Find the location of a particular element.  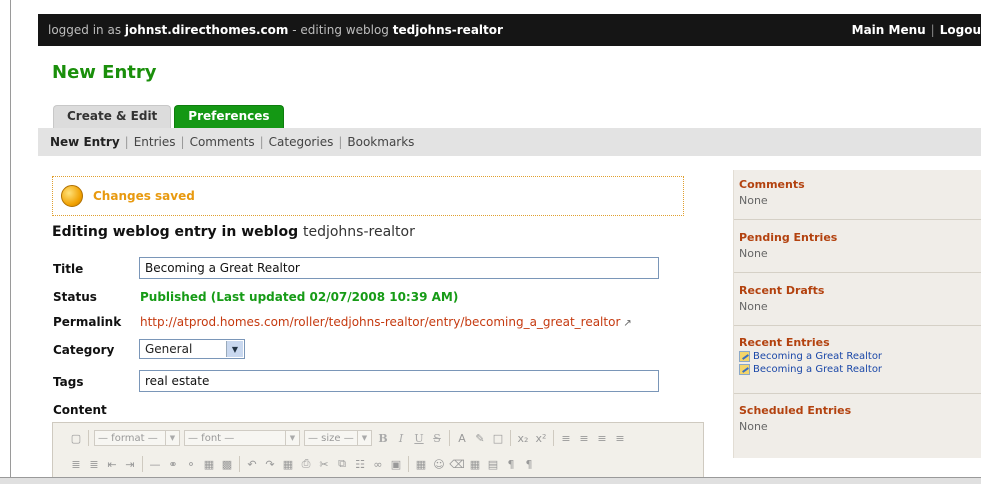

size-select-value: — size — is located at coordinates (331, 438).